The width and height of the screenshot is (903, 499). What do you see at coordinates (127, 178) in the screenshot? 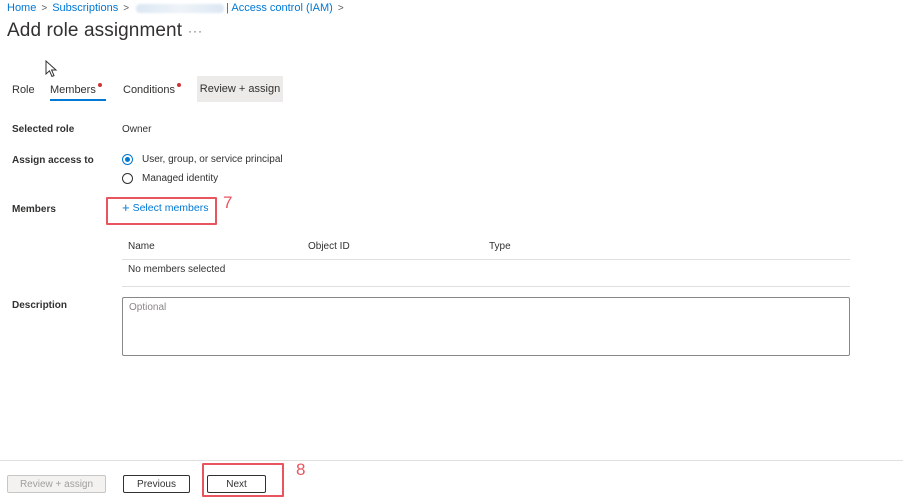
I see `radio-unchecked-icon` at bounding box center [127, 178].